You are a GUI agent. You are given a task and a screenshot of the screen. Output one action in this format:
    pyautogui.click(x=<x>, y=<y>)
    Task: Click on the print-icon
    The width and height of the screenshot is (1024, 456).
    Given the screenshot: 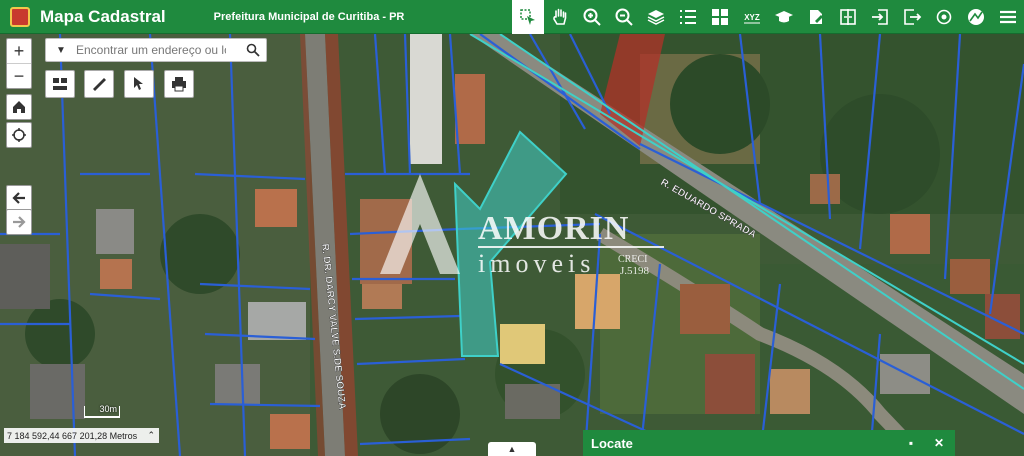 What is the action you would take?
    pyautogui.click(x=179, y=84)
    